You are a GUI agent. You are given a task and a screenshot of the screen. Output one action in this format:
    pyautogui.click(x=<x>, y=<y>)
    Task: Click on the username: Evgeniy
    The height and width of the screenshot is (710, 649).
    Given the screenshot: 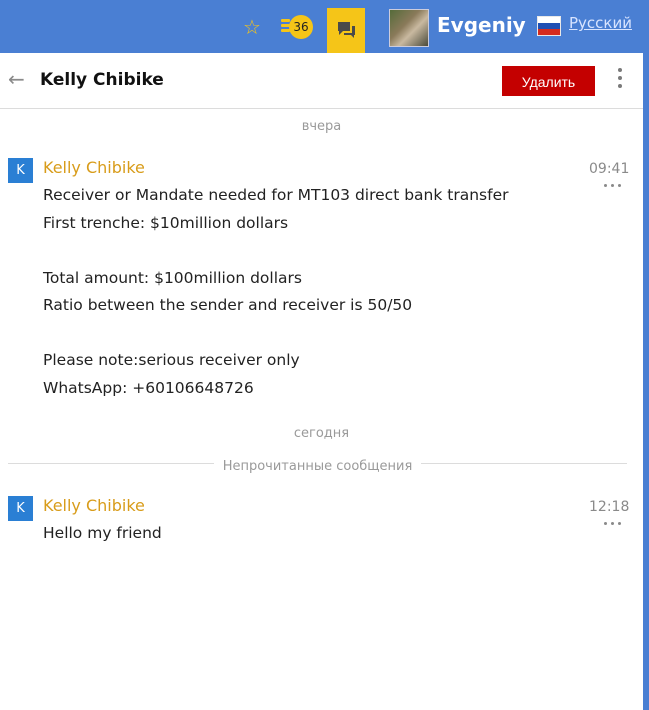 What is the action you would take?
    pyautogui.click(x=481, y=25)
    